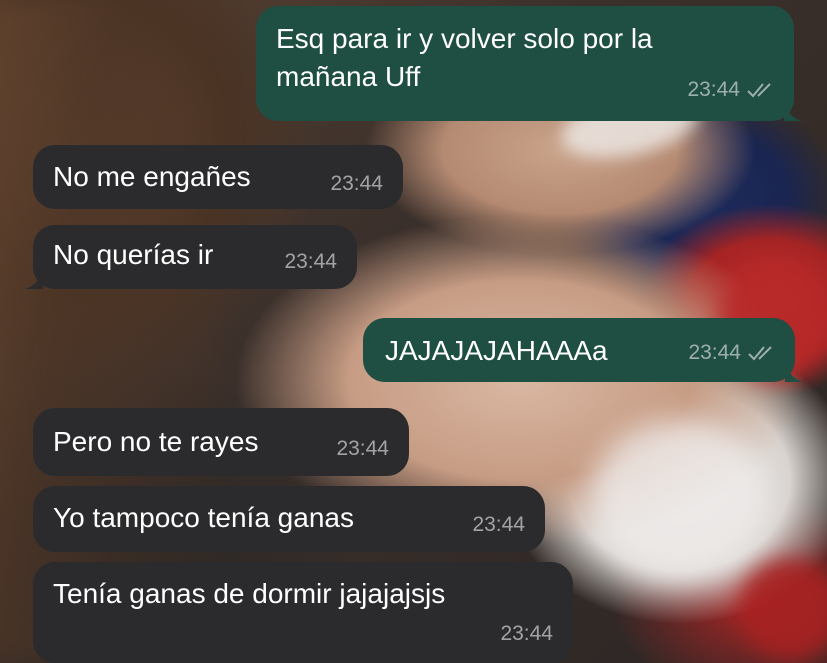 The height and width of the screenshot is (663, 827). I want to click on message-text: Yo tampoco tenía ganas, so click(203, 517).